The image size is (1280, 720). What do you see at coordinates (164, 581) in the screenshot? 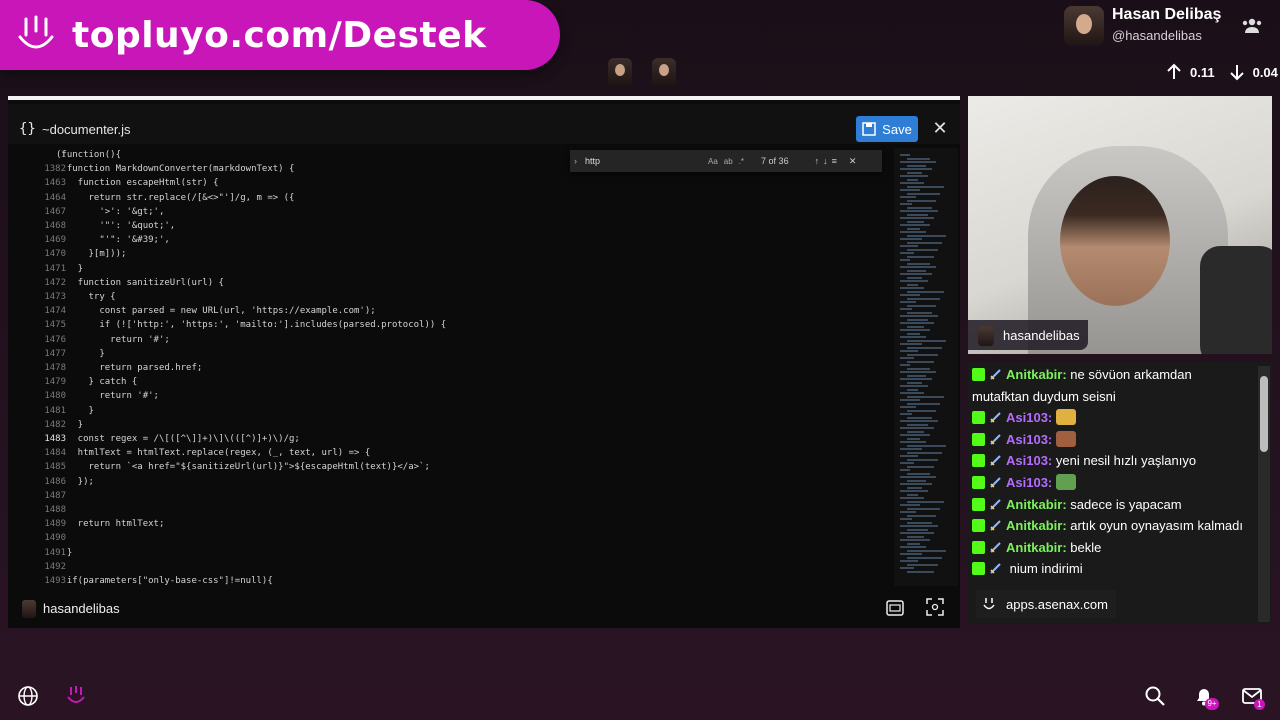
I see `code-line: if(parameters["only-base-css"]!=null){` at bounding box center [164, 581].